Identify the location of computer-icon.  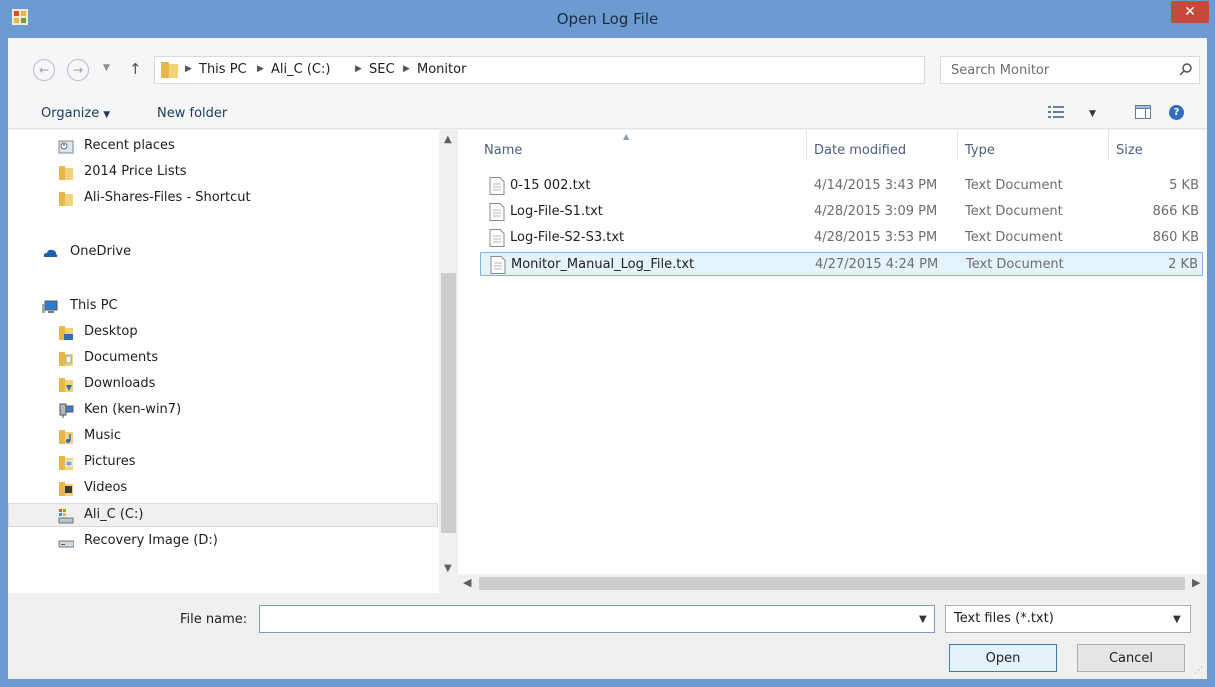
(50, 306).